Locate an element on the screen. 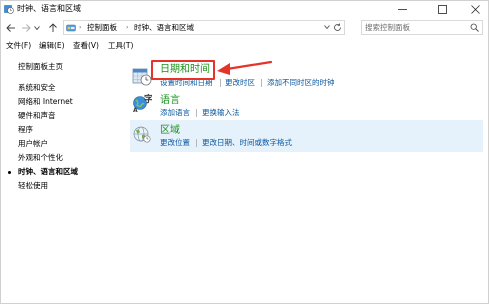 Image resolution: width=489 pixels, height=304 pixels. link-change-date-time-format: 更改日期、时间或数字格式 is located at coordinates (247, 143).